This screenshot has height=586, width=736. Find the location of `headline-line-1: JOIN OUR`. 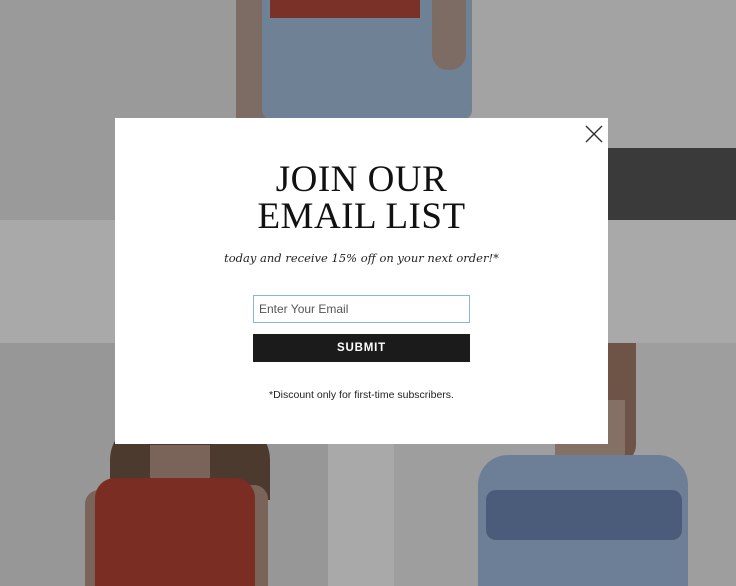

headline-line-1: JOIN OUR is located at coordinates (361, 179).